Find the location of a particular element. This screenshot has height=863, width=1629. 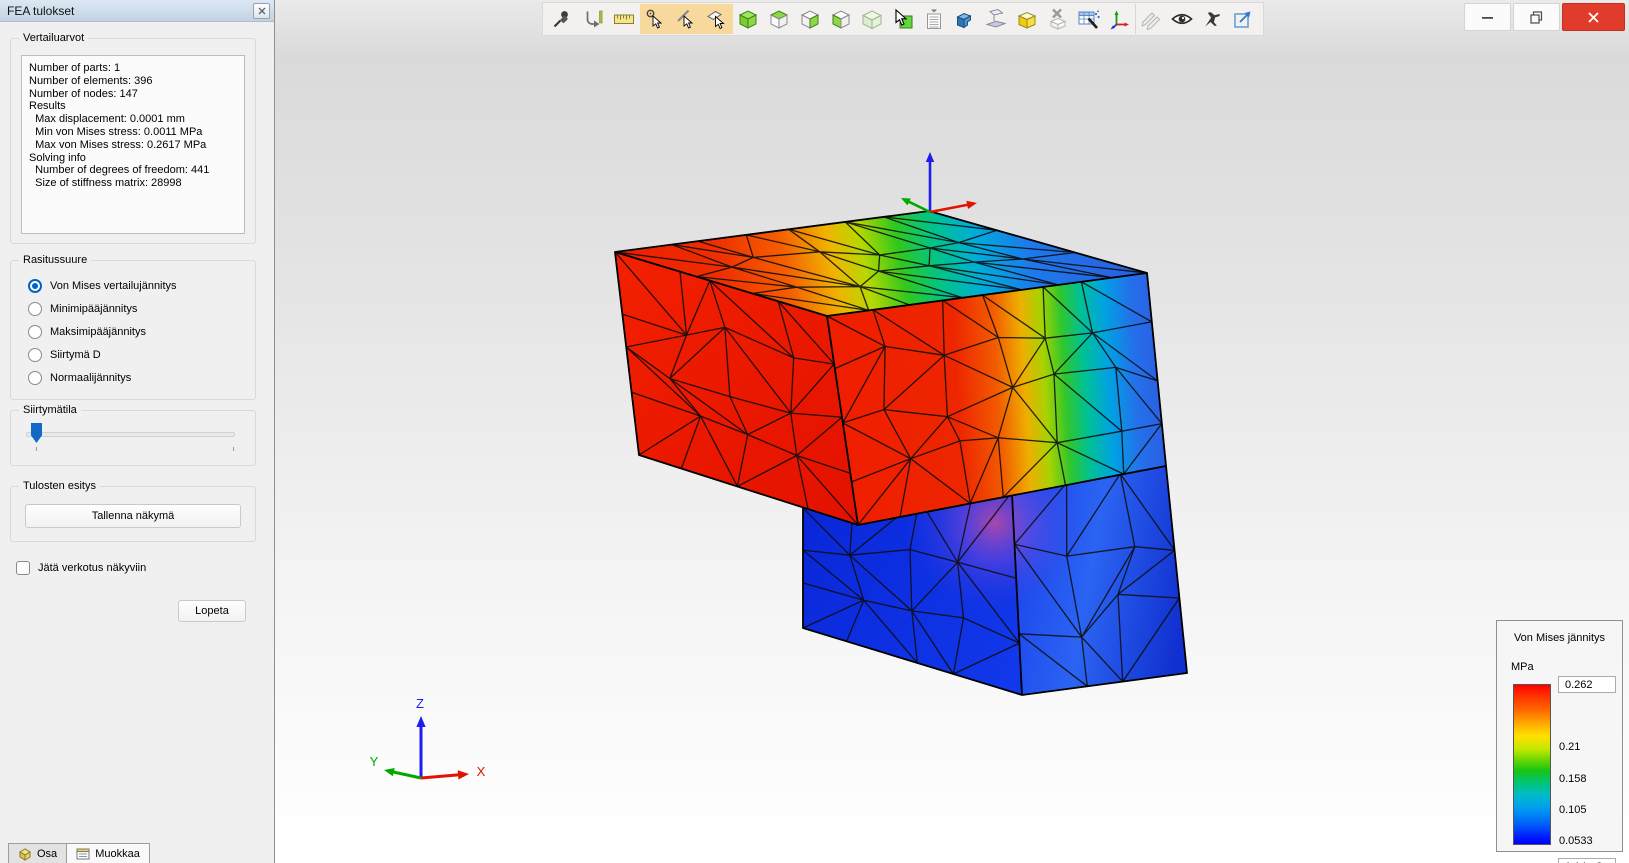

svg-text: Y is located at coordinates (374, 761).